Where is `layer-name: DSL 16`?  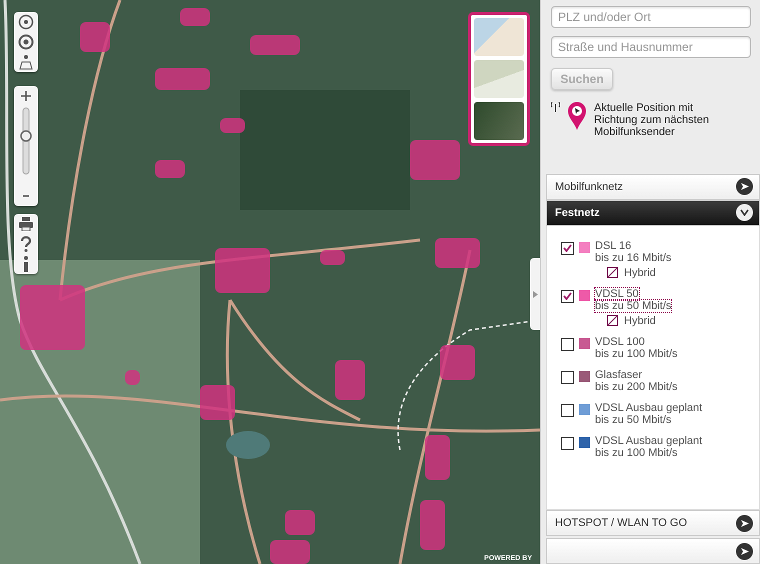
layer-name: DSL 16 is located at coordinates (613, 246).